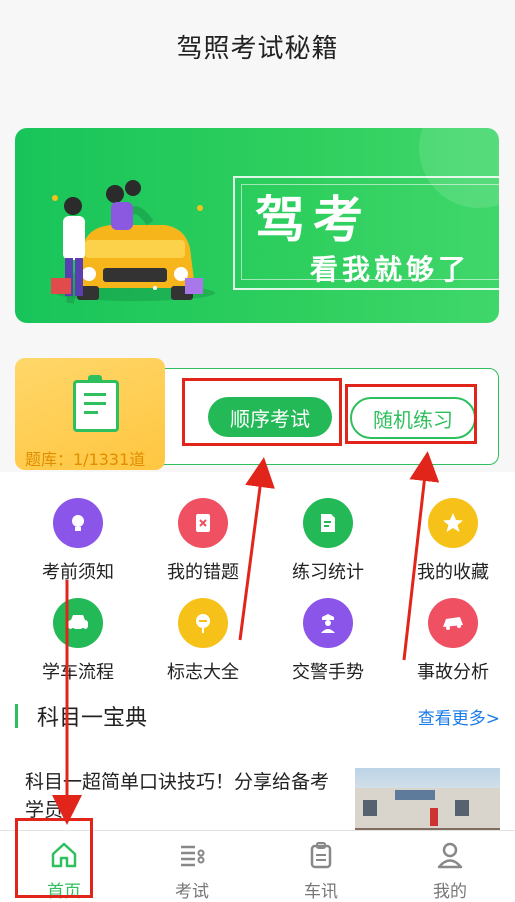 The width and height of the screenshot is (515, 902). I want to click on feature-tile: 我的错题, so click(203, 541).